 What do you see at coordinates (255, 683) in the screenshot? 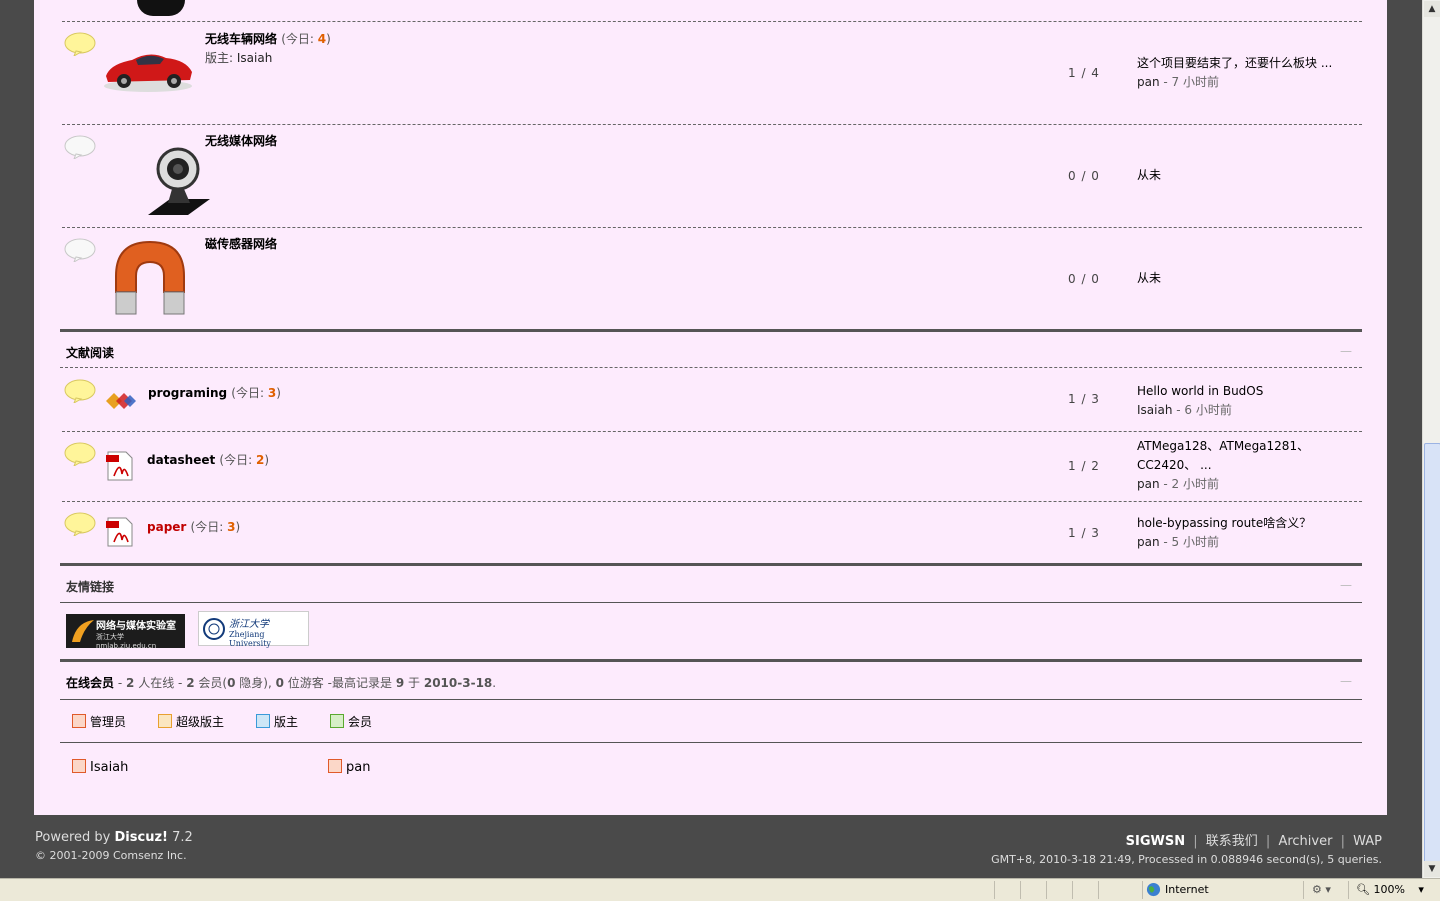
I see `online-hidden-label: 隐身),` at bounding box center [255, 683].